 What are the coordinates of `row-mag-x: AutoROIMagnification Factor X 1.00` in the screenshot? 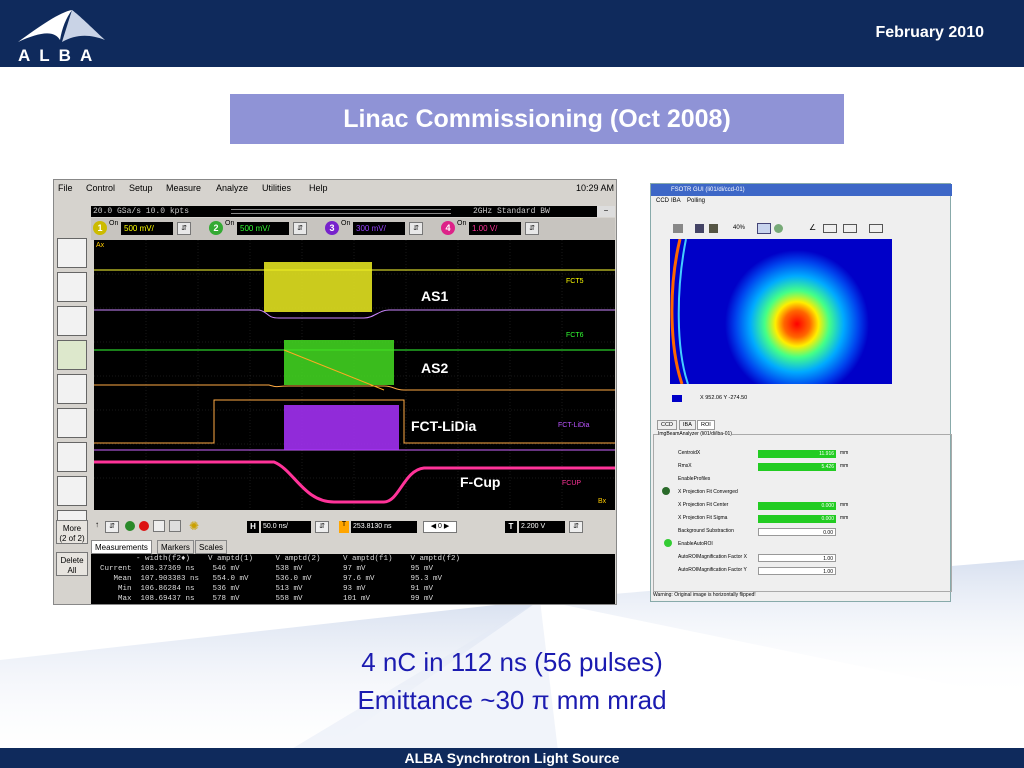 It's located at (813, 557).